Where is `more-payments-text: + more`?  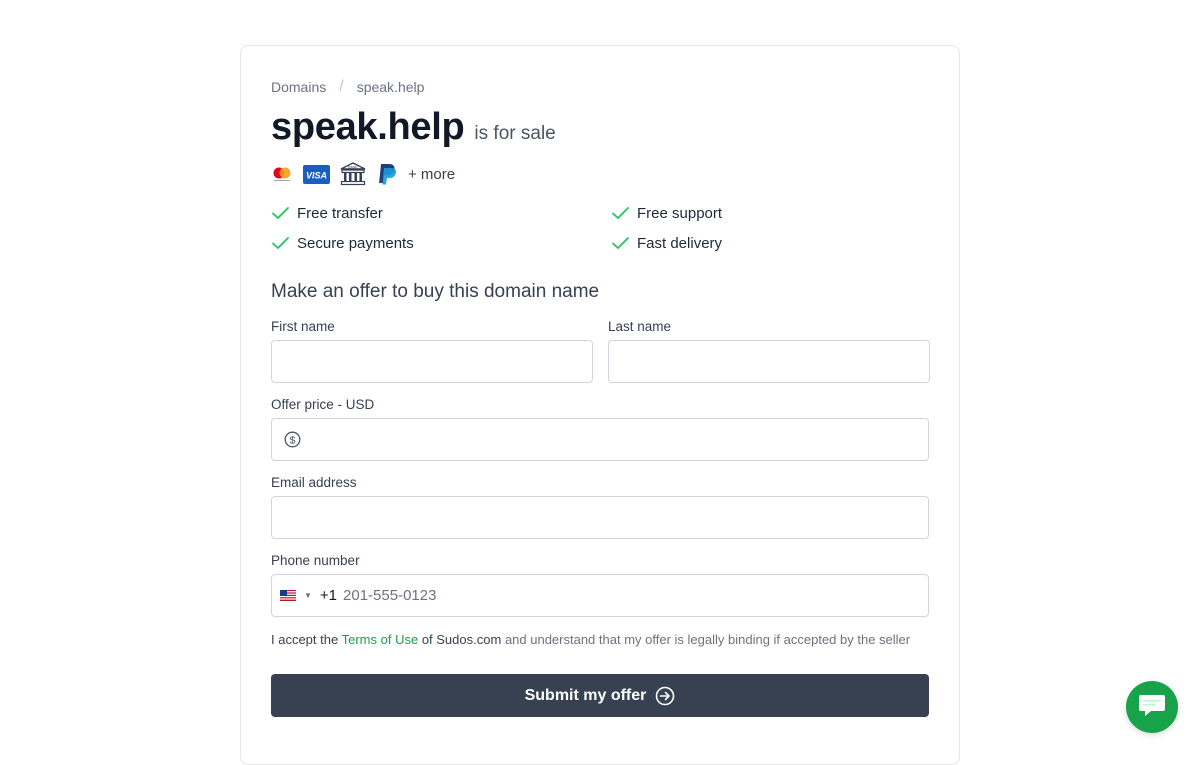
more-payments-text: + more is located at coordinates (432, 174).